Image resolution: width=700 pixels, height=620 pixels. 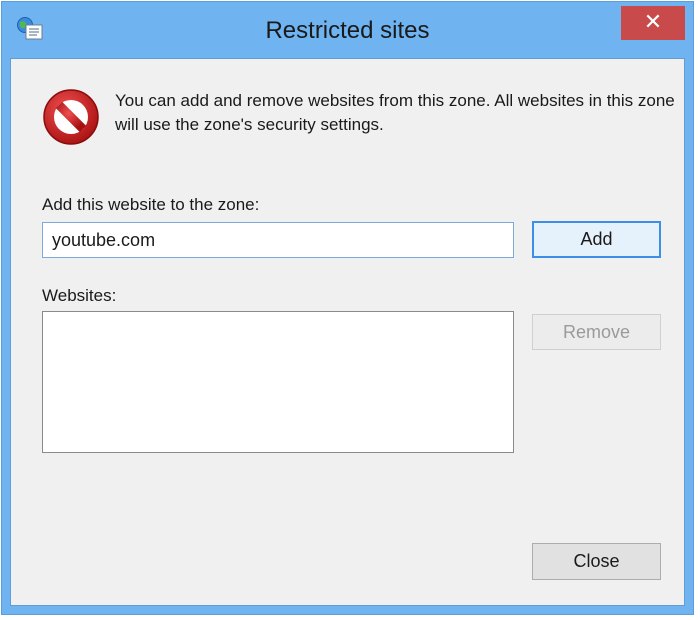 I want to click on remove-button: Remove, so click(x=596, y=332).